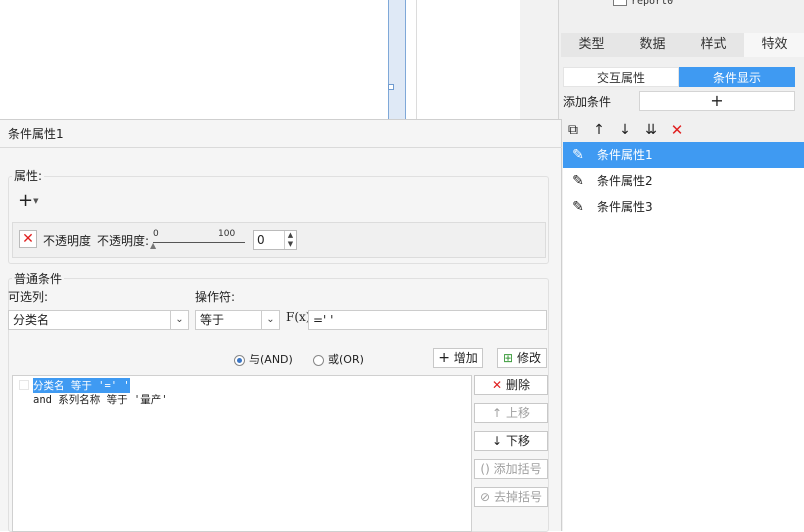 The height and width of the screenshot is (532, 804). I want to click on formula-icon: F(x), so click(298, 317).